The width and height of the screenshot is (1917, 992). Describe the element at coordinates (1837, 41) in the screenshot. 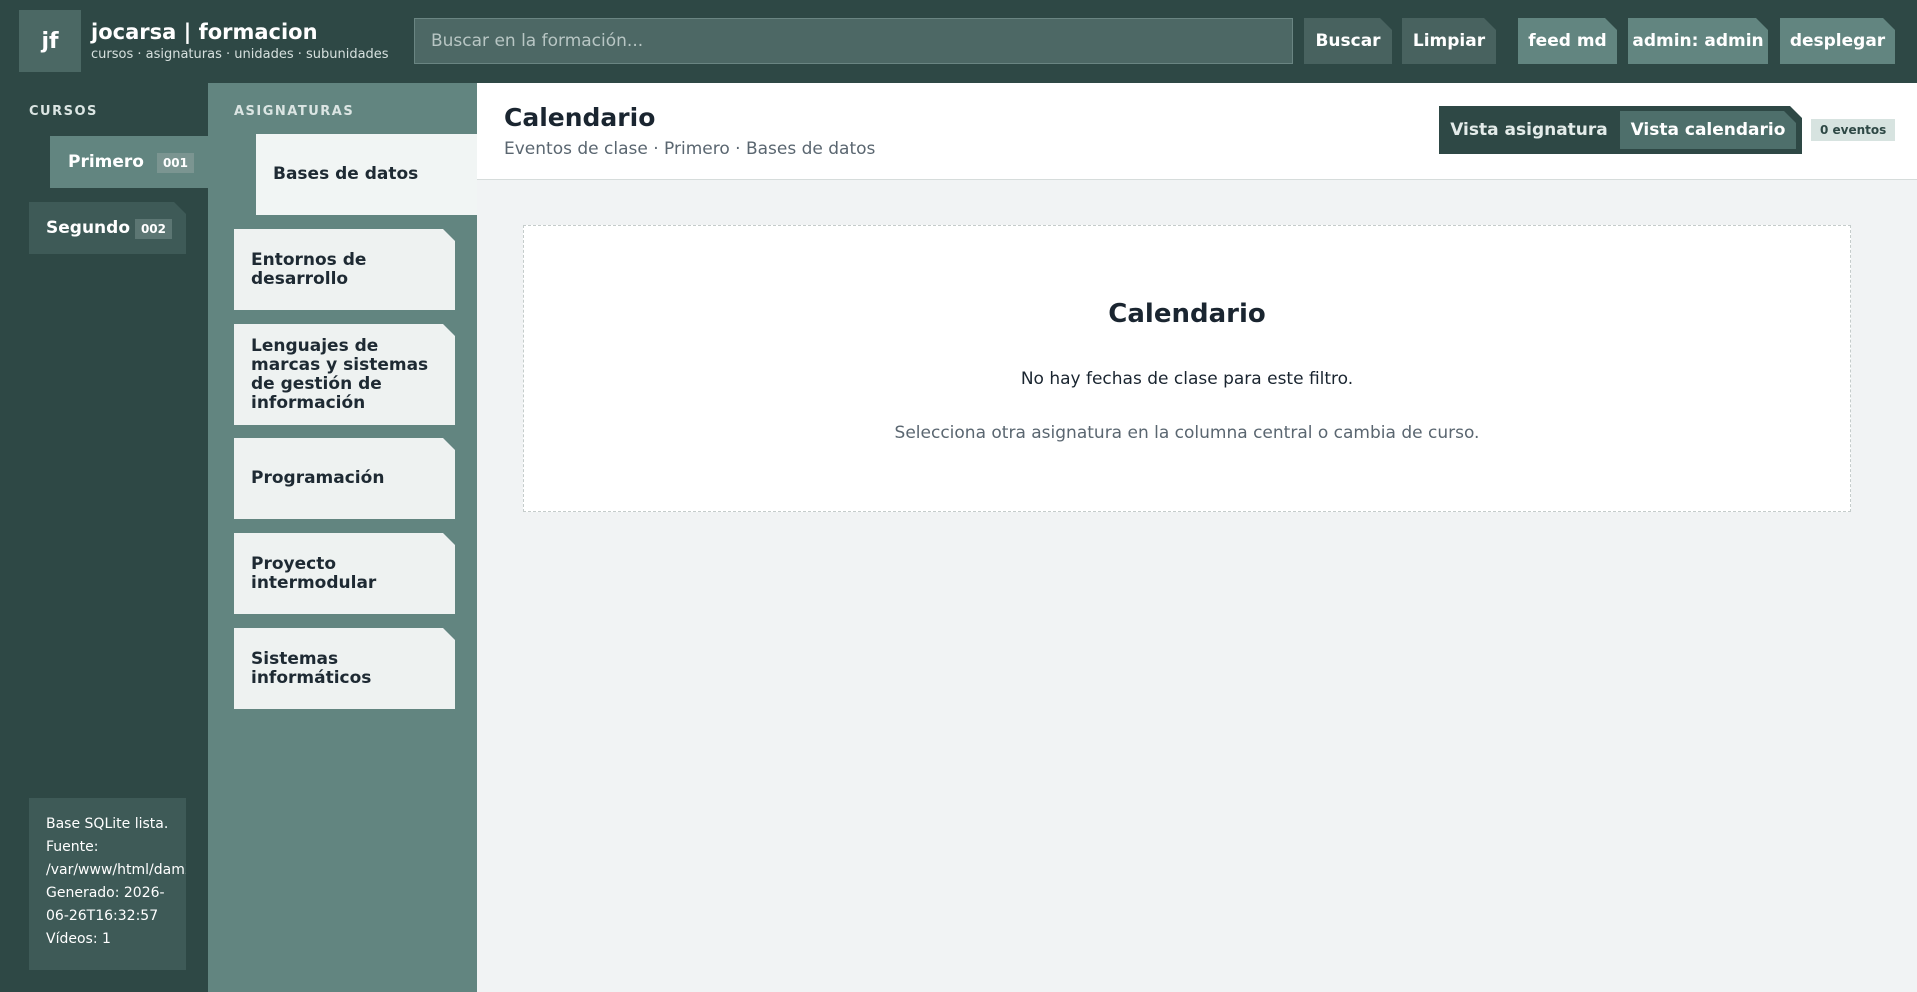

I see `deploy-button: desplegar` at that location.